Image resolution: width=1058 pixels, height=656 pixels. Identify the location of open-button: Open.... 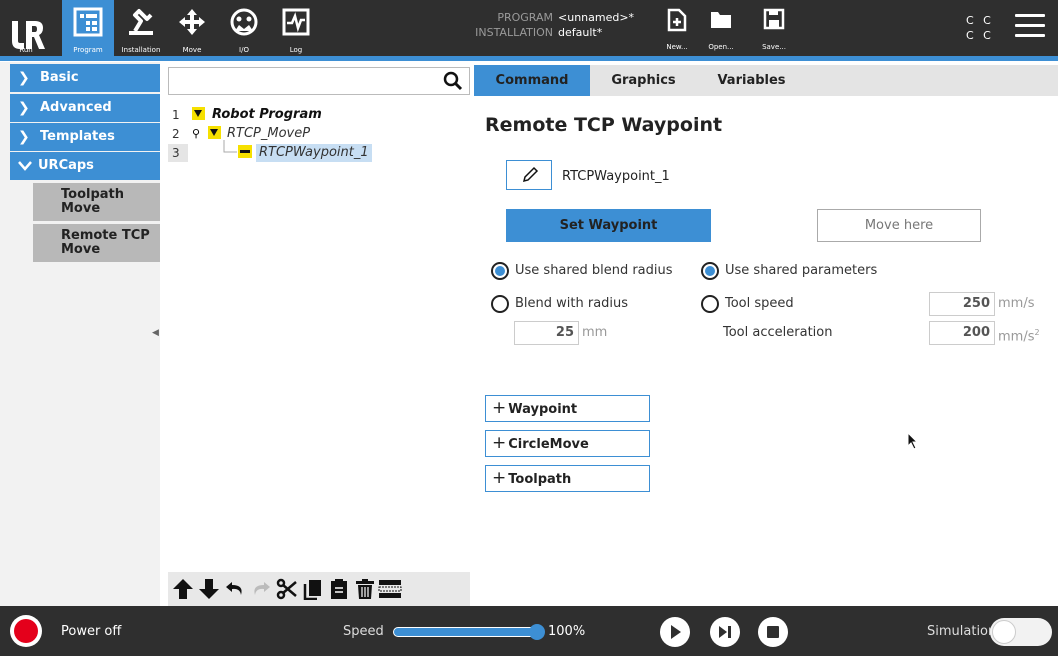
(721, 28).